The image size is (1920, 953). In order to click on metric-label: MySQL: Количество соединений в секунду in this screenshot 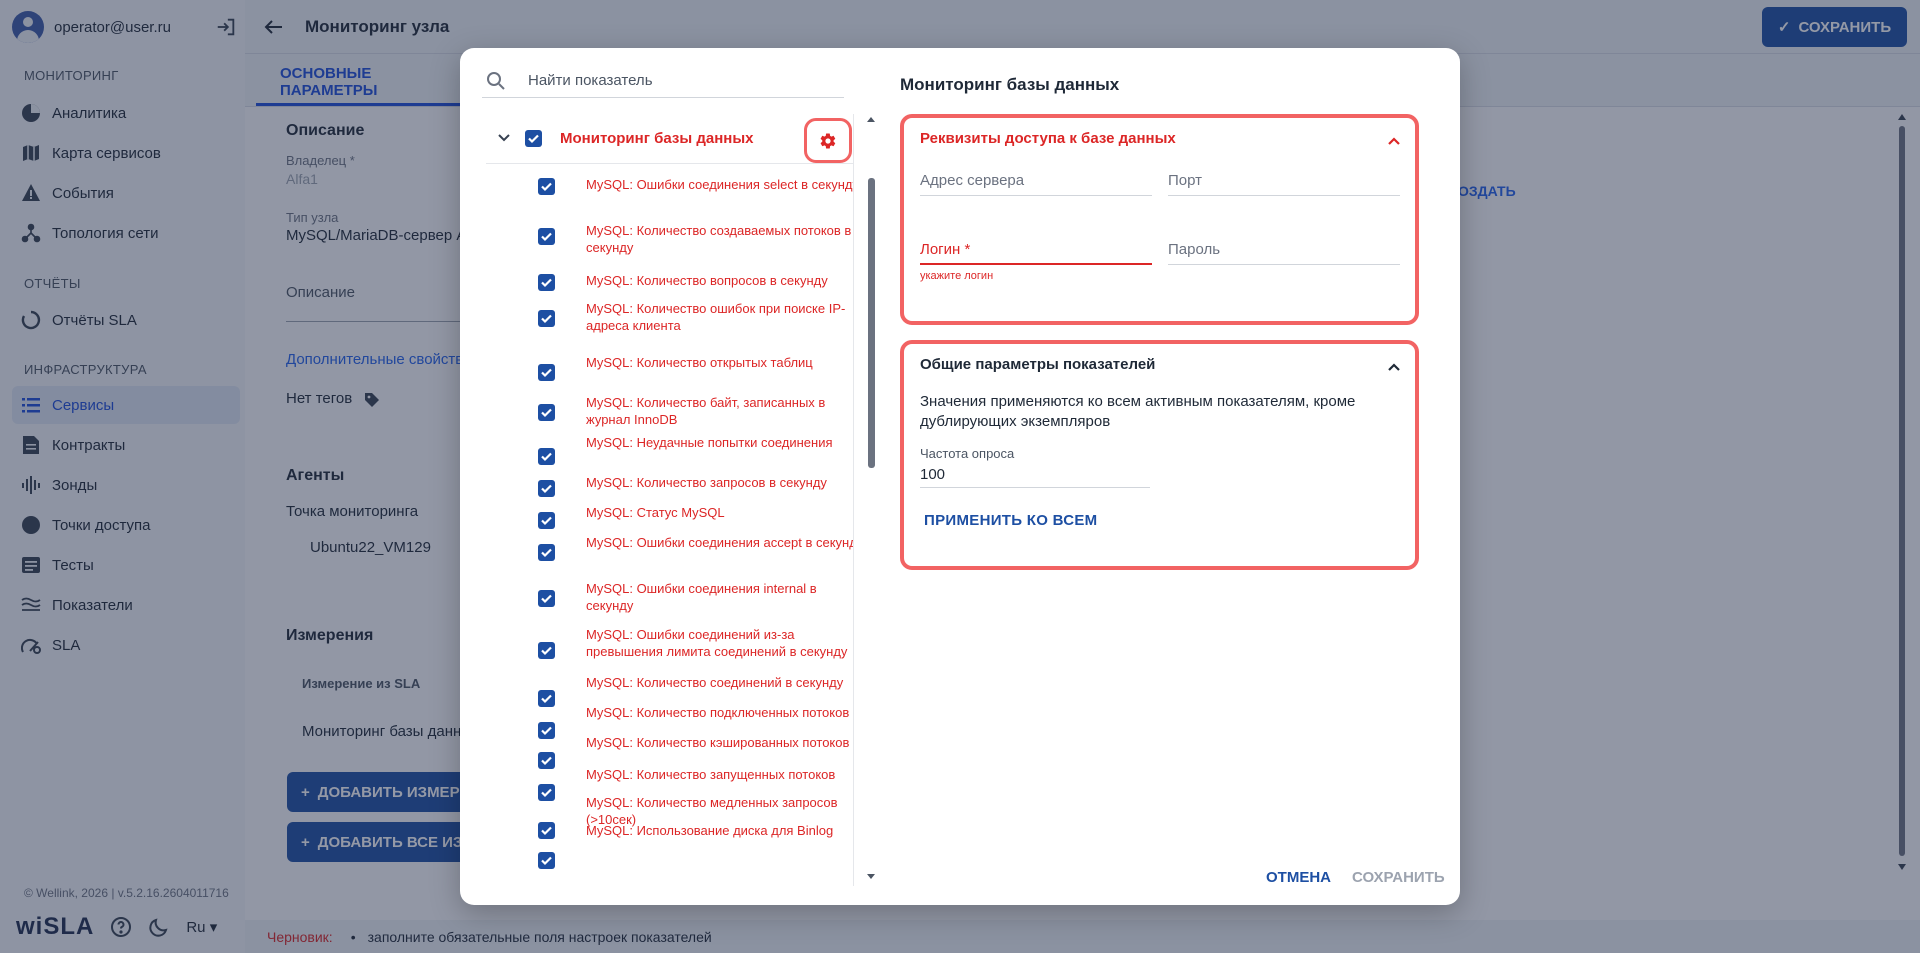, I will do `click(715, 682)`.